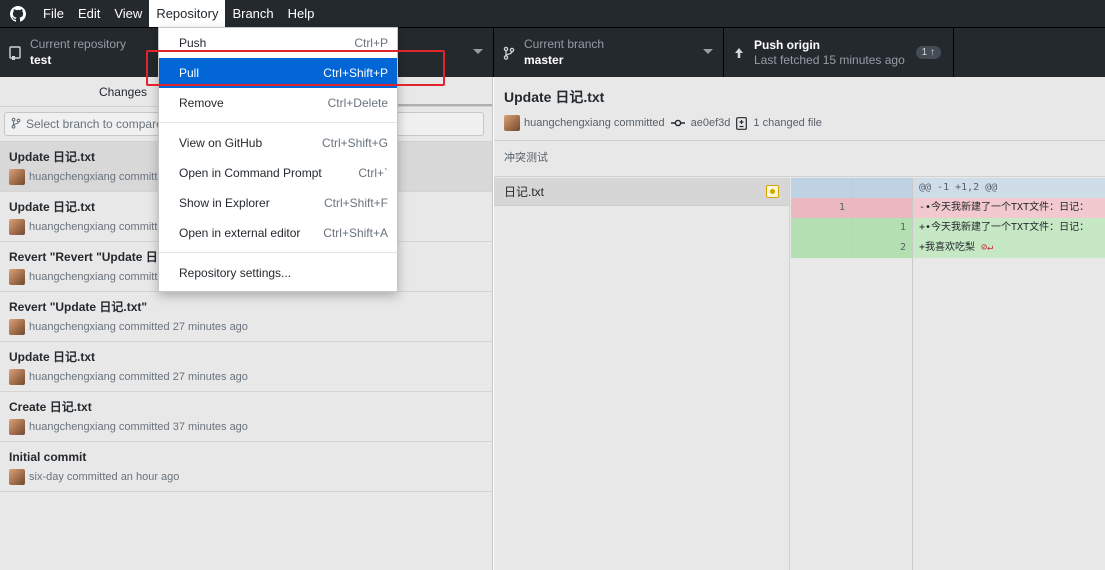  What do you see at coordinates (829, 60) in the screenshot?
I see `last-fetched-text: Last fetched 15 minutes ago` at bounding box center [829, 60].